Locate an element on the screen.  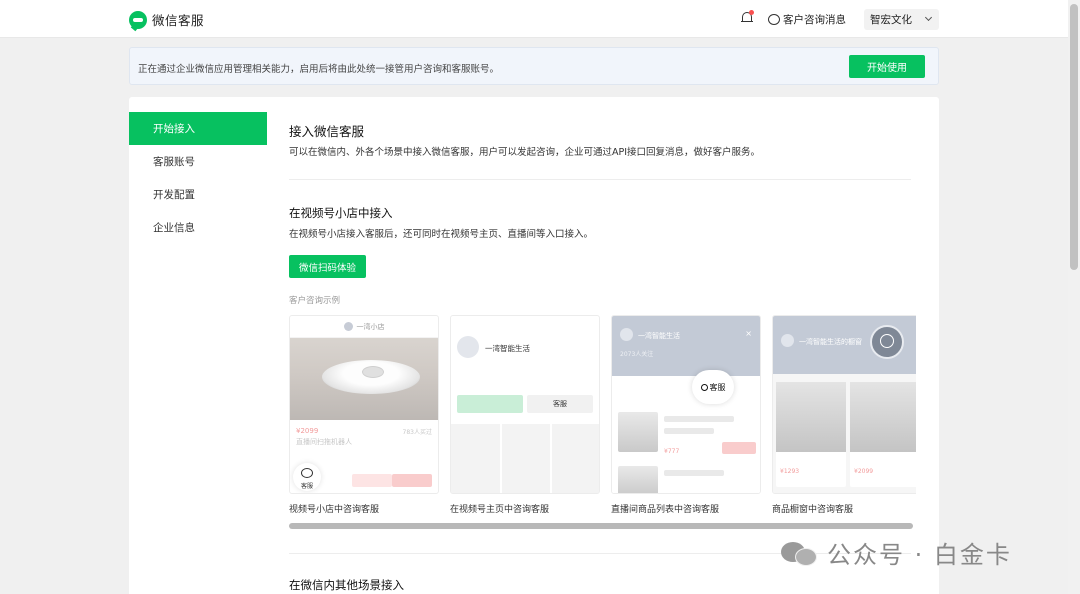
video-grid is located at coordinates (525, 458).